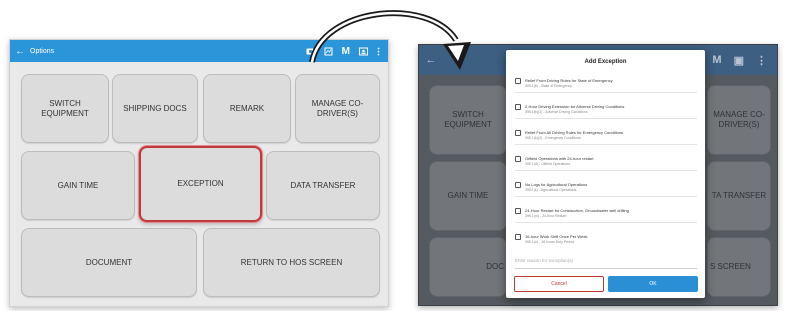 The width and height of the screenshot is (785, 311). I want to click on exception-reason-input: Enter reason for exception(s), so click(606, 260).